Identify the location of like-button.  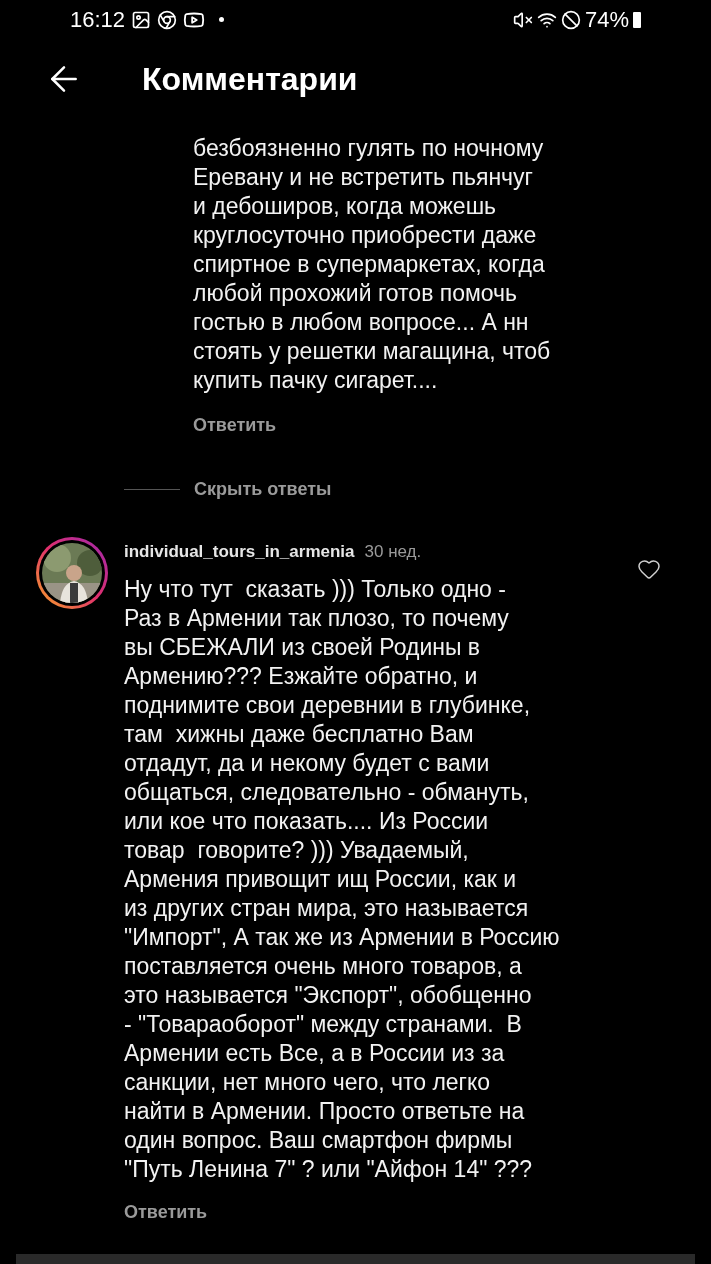
(649, 569).